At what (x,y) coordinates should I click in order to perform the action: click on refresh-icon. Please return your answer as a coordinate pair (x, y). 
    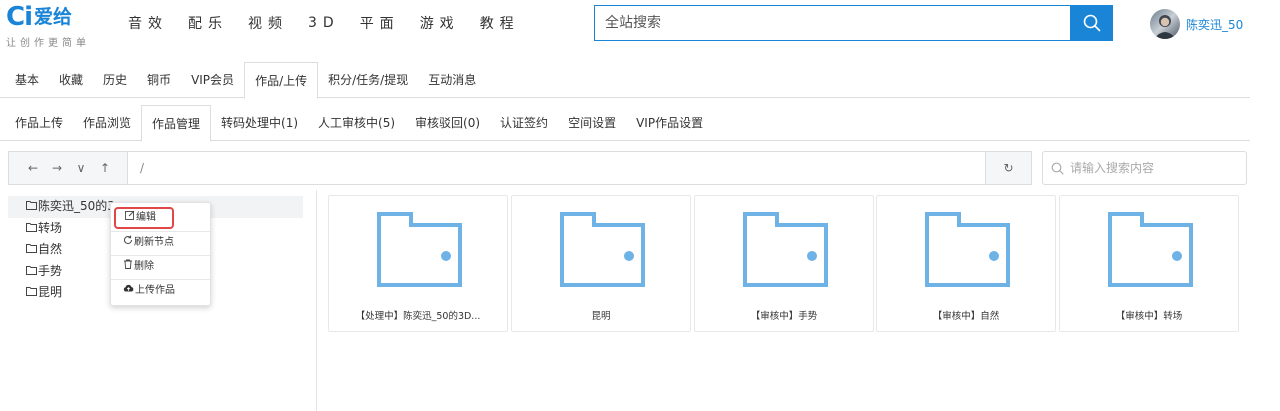
    Looking at the image, I should click on (128, 243).